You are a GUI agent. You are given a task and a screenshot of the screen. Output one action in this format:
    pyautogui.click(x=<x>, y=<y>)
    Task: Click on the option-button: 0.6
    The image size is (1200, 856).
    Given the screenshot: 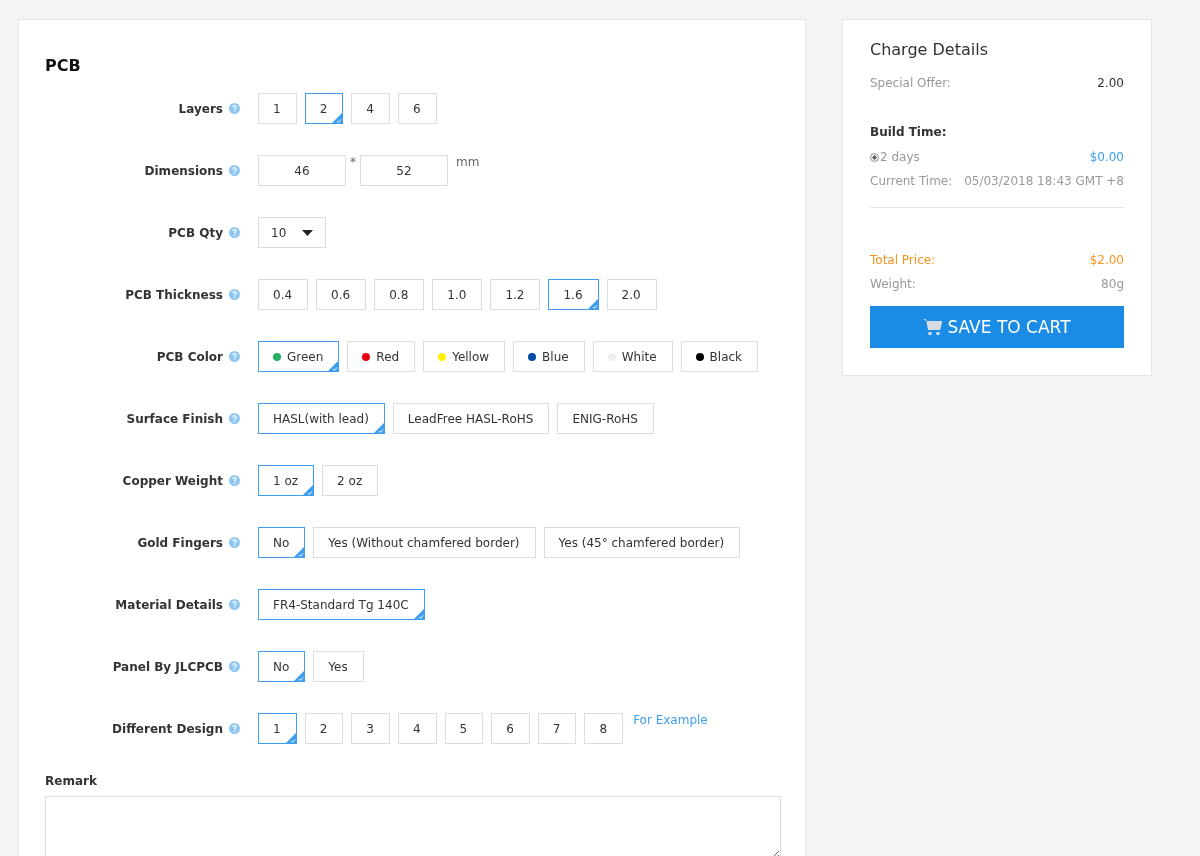 What is the action you would take?
    pyautogui.click(x=341, y=294)
    